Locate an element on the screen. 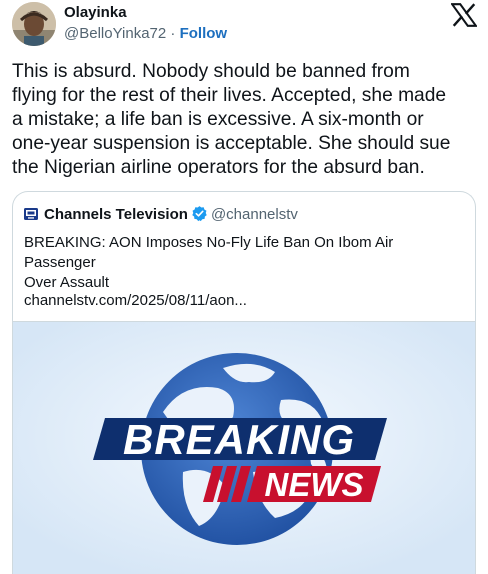 Image resolution: width=488 pixels, height=574 pixels. news-word: NEWS is located at coordinates (314, 484).